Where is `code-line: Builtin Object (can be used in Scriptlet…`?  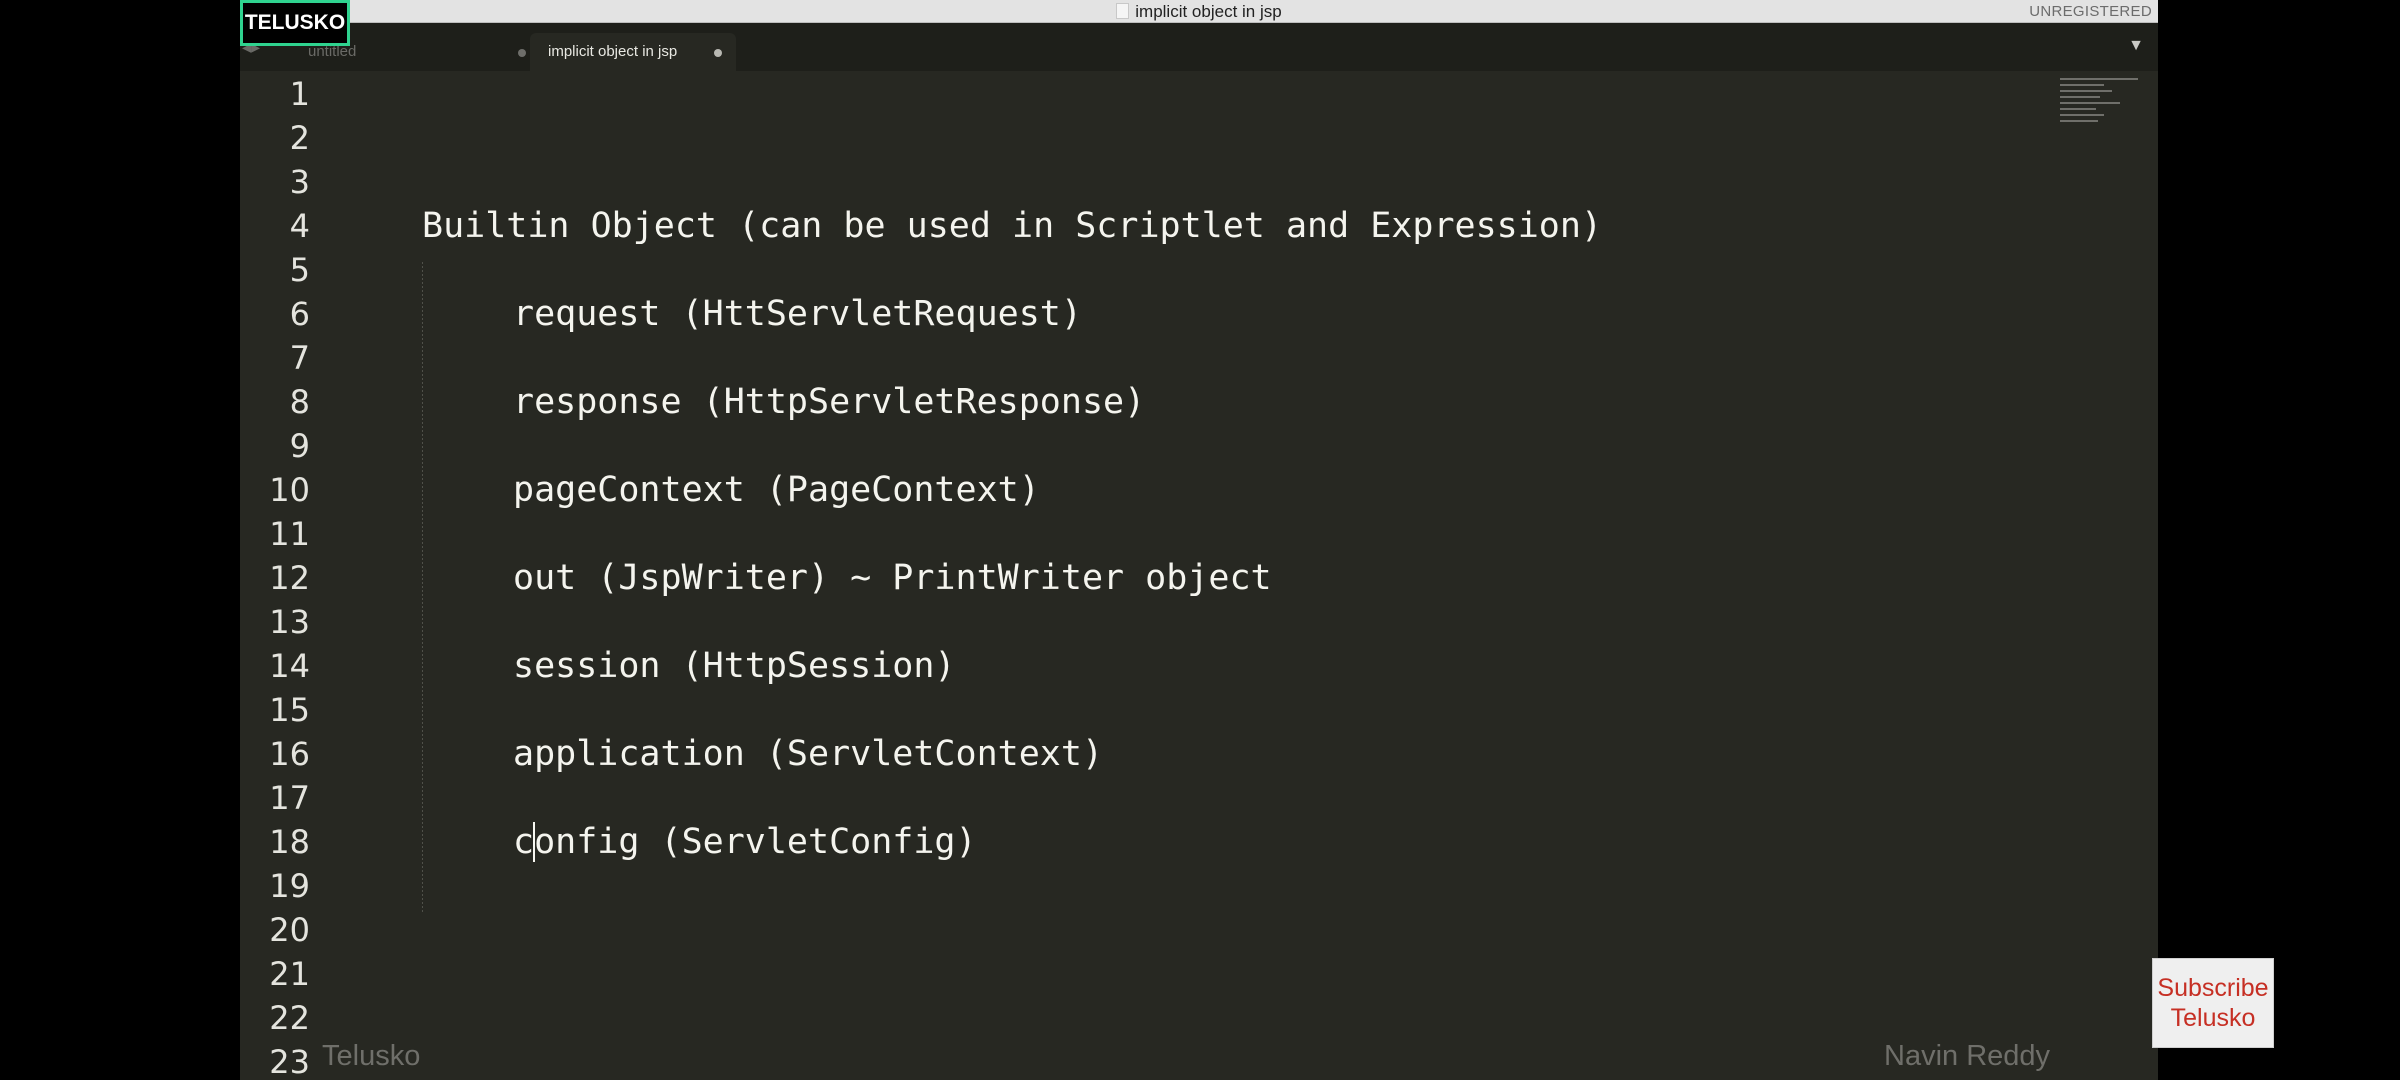
code-line: Builtin Object (can be used in Scriptlet… is located at coordinates (1199, 226).